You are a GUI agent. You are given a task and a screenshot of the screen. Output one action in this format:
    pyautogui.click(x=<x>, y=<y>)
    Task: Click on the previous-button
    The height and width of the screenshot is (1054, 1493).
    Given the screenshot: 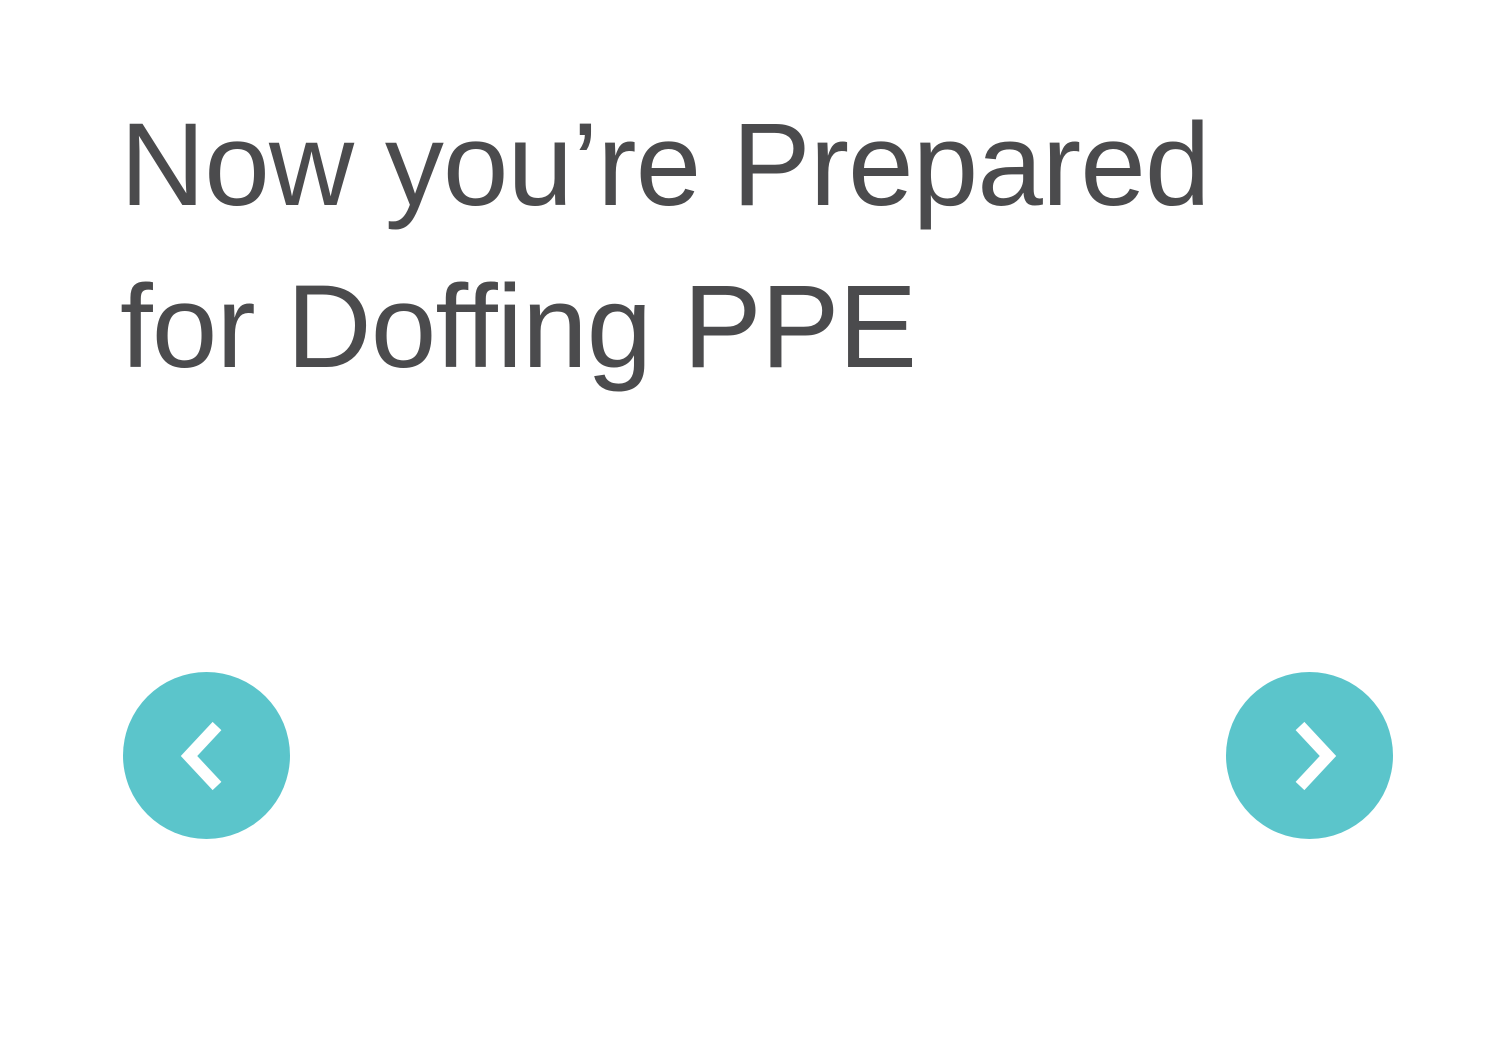 What is the action you would take?
    pyautogui.click(x=206, y=755)
    